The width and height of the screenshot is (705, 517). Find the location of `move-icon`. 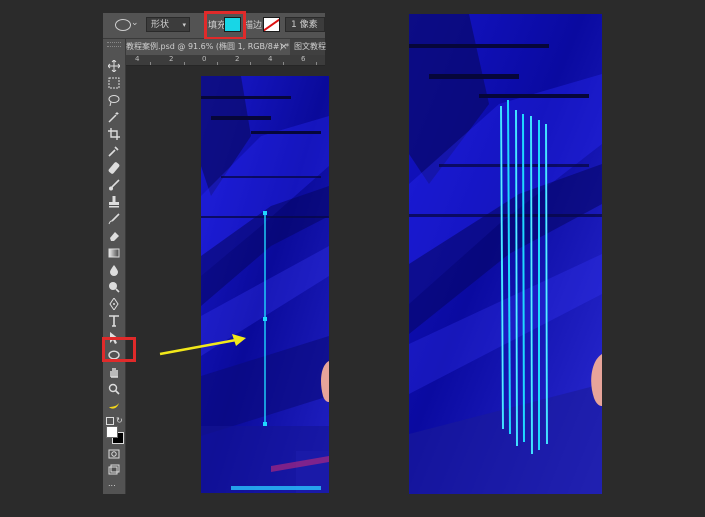

move-icon is located at coordinates (114, 66).